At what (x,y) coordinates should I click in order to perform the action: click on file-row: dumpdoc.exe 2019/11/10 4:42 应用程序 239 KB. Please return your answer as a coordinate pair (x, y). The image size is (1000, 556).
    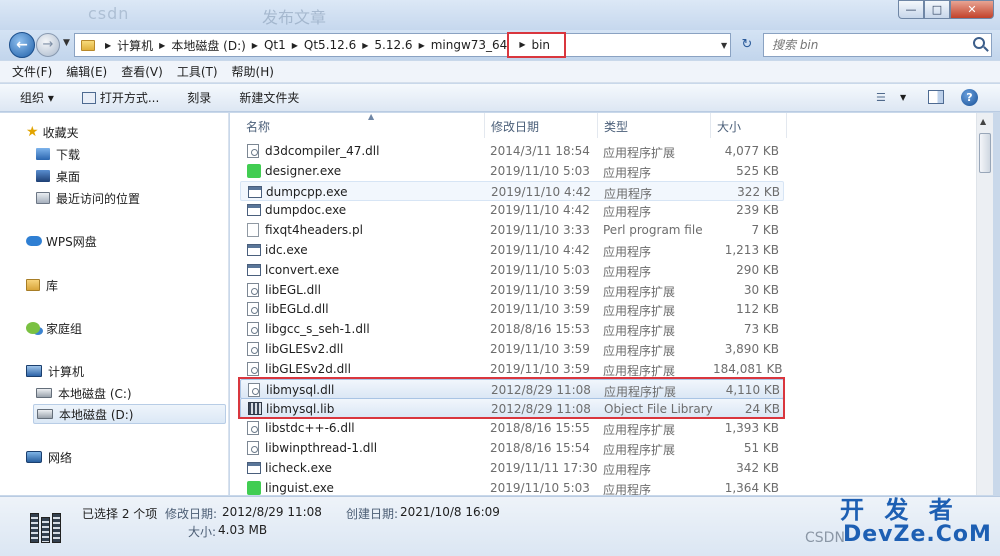
    Looking at the image, I should click on (512, 210).